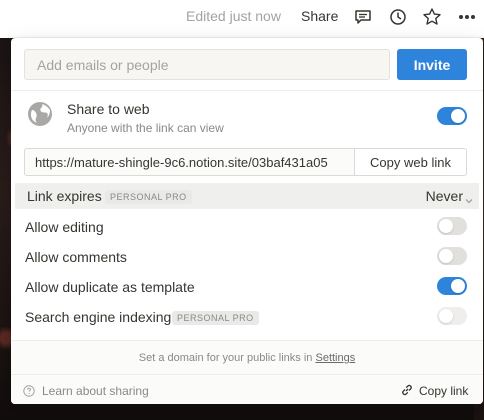 The width and height of the screenshot is (484, 420). What do you see at coordinates (319, 16) in the screenshot?
I see `share-button: Share` at bounding box center [319, 16].